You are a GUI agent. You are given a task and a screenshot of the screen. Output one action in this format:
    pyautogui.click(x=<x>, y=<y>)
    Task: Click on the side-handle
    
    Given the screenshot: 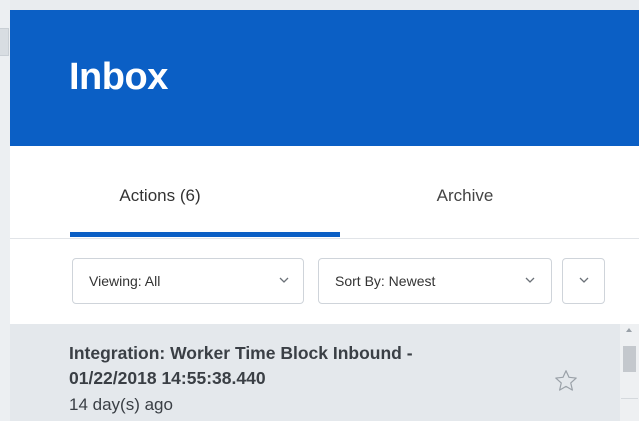 What is the action you would take?
    pyautogui.click(x=4, y=42)
    